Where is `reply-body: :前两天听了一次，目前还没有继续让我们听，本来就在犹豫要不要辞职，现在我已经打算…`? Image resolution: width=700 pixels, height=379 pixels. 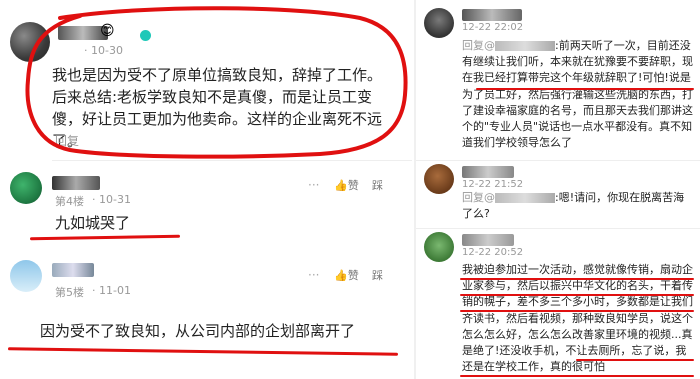 reply-body: :前两天听了一次，目前还没有继续让我们听，本来就在犹豫要不要辞职，现在我已经打算… is located at coordinates (577, 94).